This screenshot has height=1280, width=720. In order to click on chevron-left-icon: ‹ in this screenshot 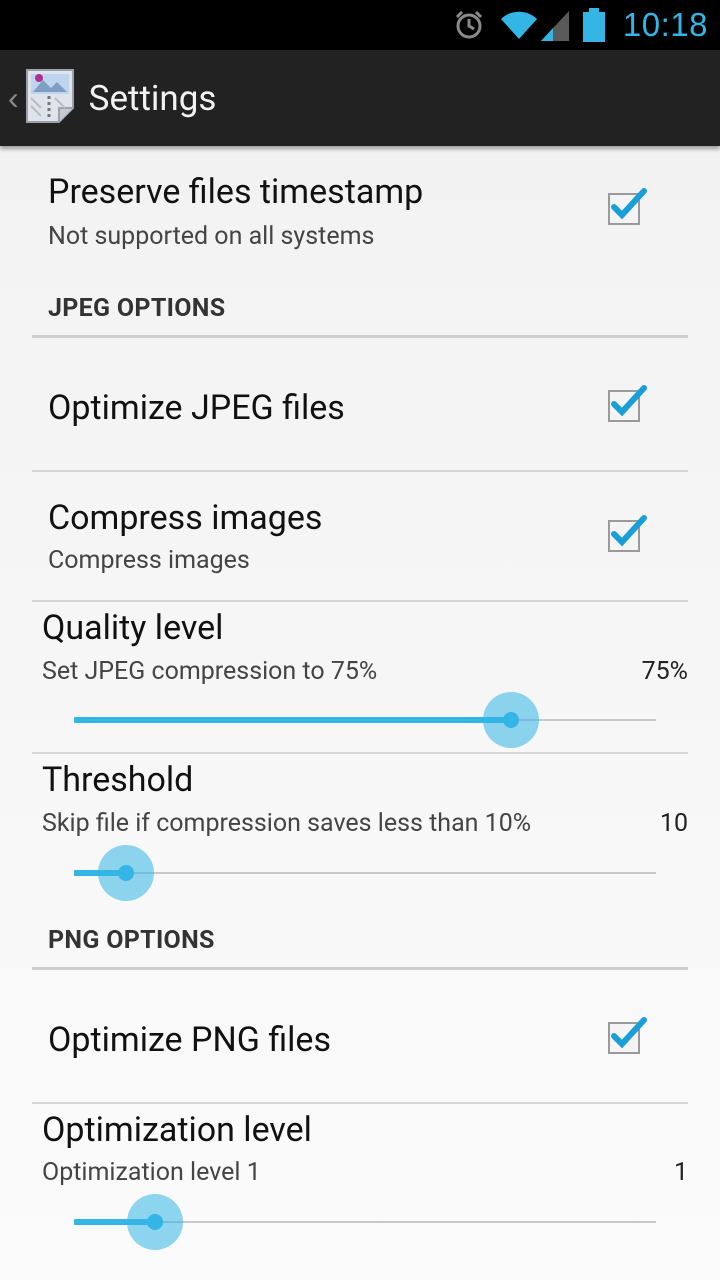, I will do `click(13, 97)`.